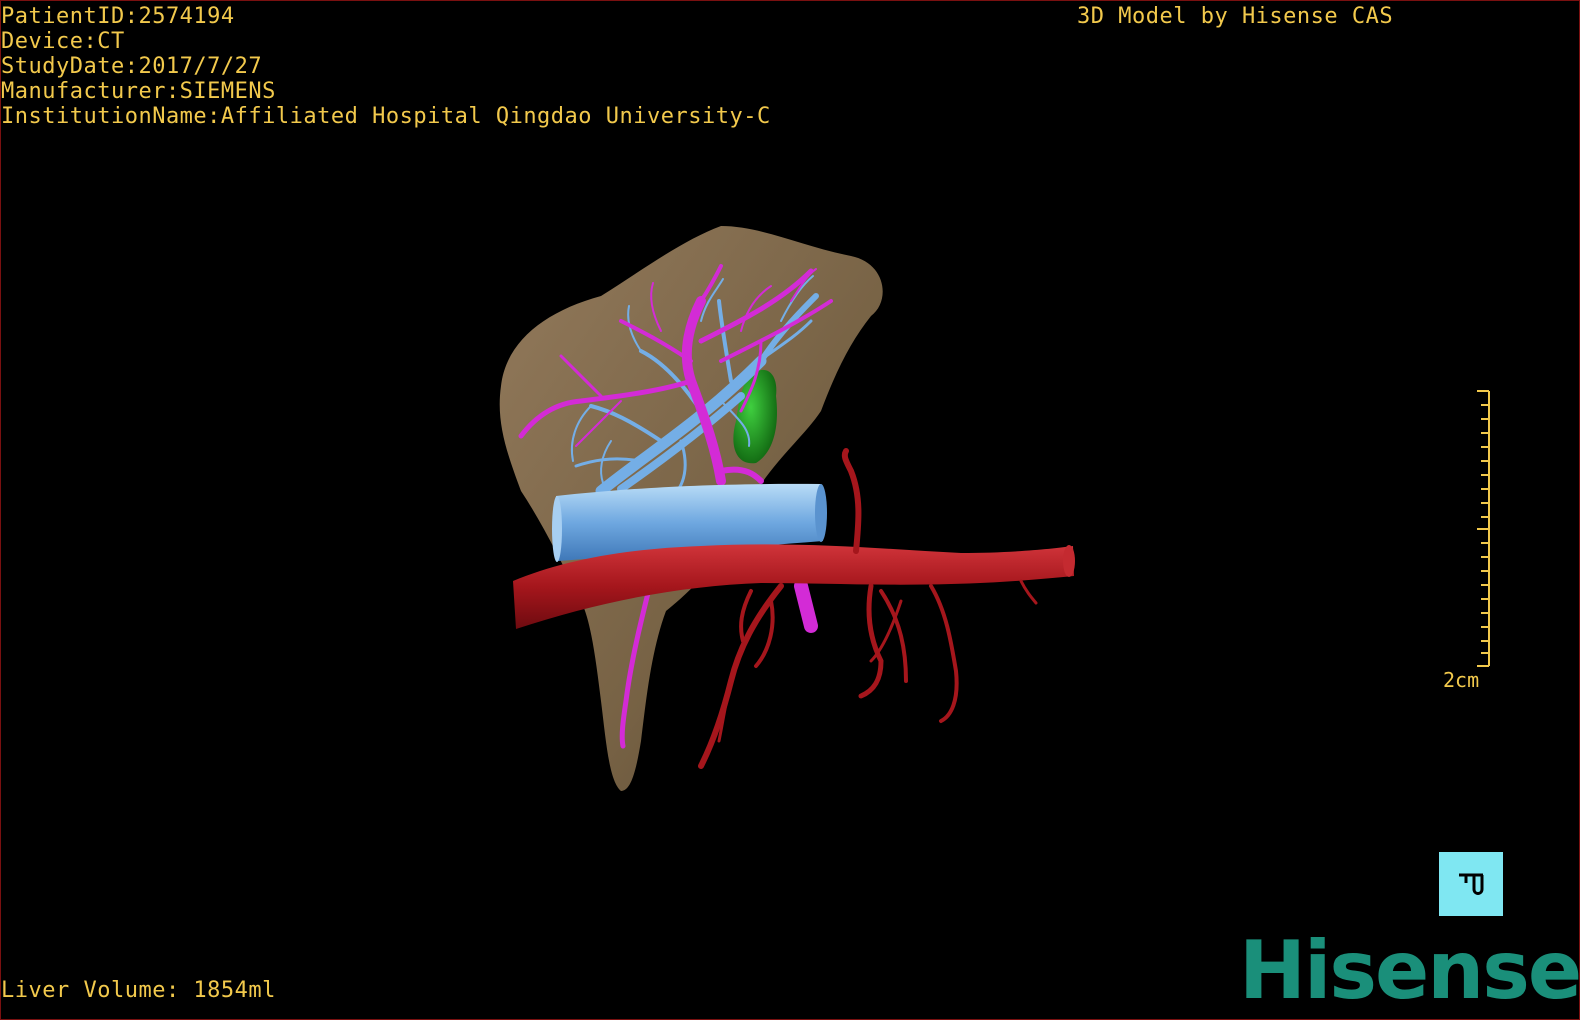 This screenshot has height=1020, width=1580. I want to click on orientation-cube-icon, so click(1471, 884).